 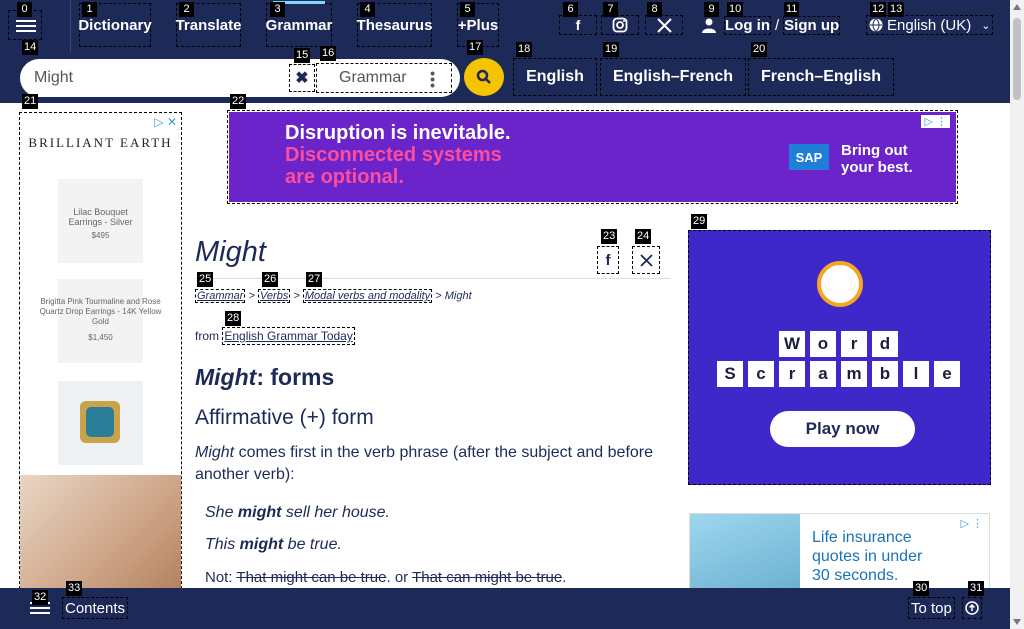 What do you see at coordinates (165, 122) in the screenshot?
I see `ad-choices-icon: ▷ ✕` at bounding box center [165, 122].